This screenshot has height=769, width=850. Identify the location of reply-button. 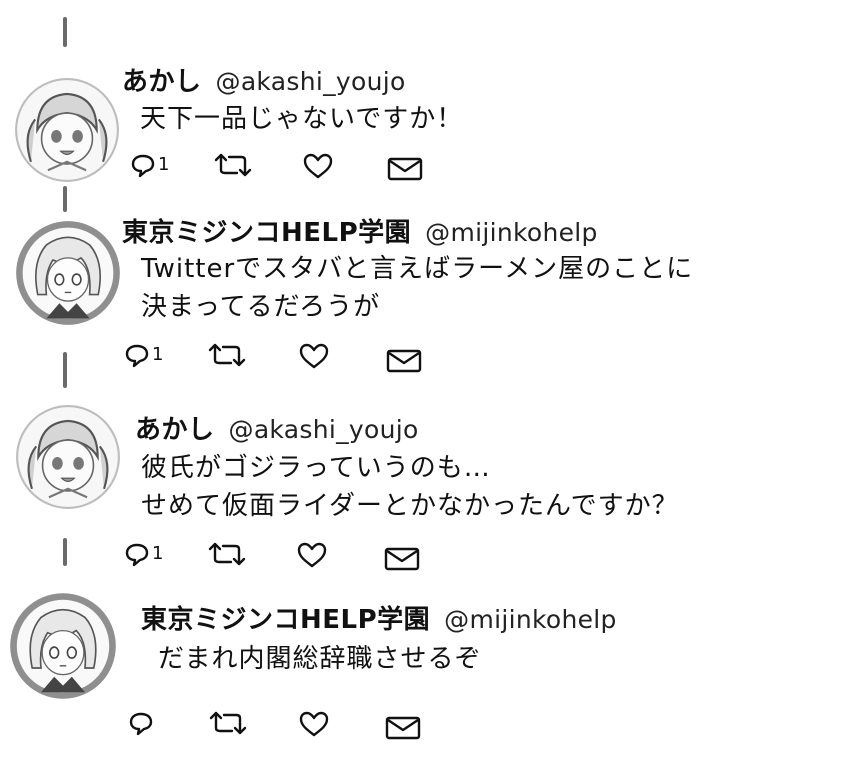
(142, 723).